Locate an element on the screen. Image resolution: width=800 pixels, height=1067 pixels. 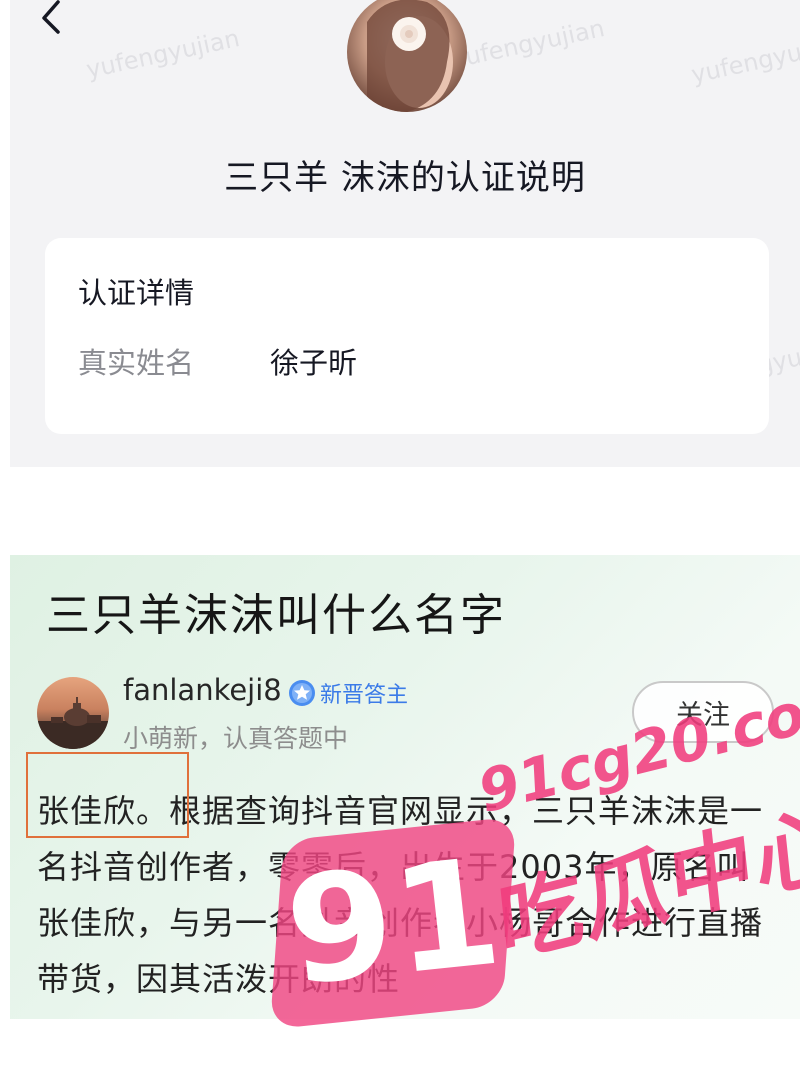
certification-title: 三只羊 沫沫的认证说明 is located at coordinates (405, 178).